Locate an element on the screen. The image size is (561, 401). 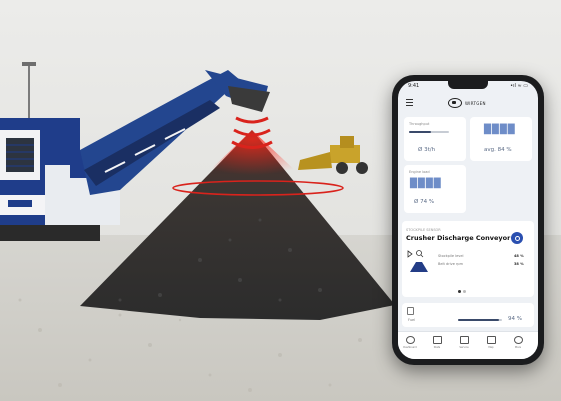
map-icon is located at coordinates (491, 340).